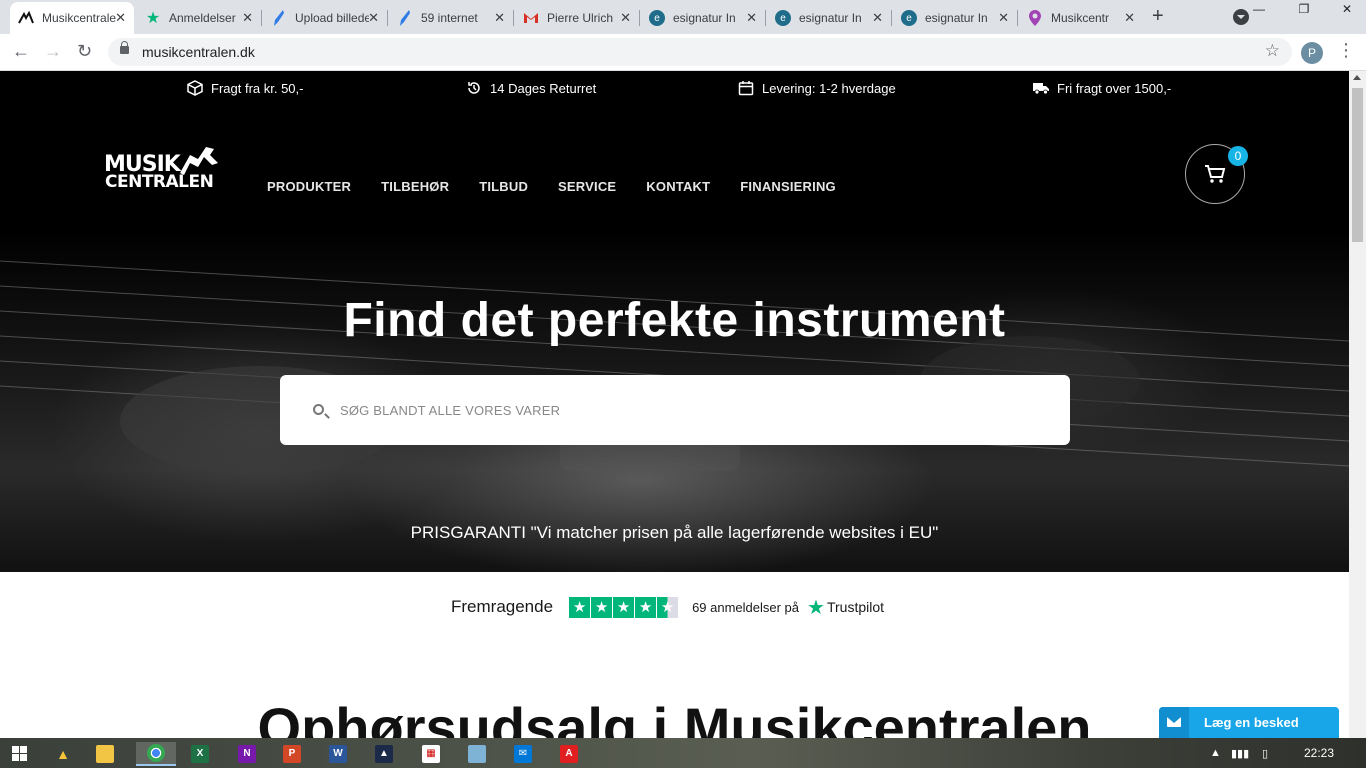 The height and width of the screenshot is (768, 1366). Describe the element at coordinates (477, 754) in the screenshot. I see `photos-icon` at that location.